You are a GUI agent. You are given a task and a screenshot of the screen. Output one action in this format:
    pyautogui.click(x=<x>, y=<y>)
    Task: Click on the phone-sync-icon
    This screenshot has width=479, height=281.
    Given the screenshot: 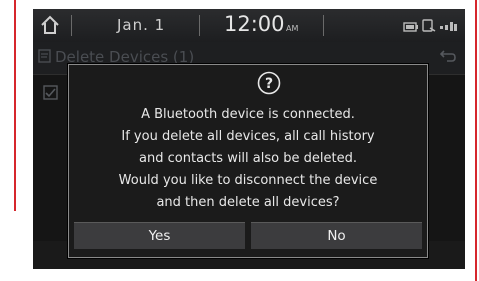 What is the action you would take?
    pyautogui.click(x=429, y=27)
    